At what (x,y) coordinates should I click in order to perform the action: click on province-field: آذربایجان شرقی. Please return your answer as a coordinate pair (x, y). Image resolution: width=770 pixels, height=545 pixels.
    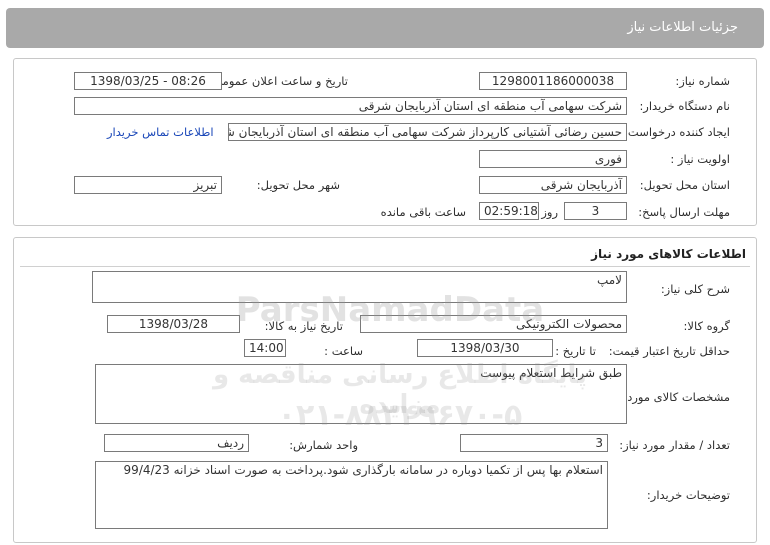
    Looking at the image, I should click on (553, 185).